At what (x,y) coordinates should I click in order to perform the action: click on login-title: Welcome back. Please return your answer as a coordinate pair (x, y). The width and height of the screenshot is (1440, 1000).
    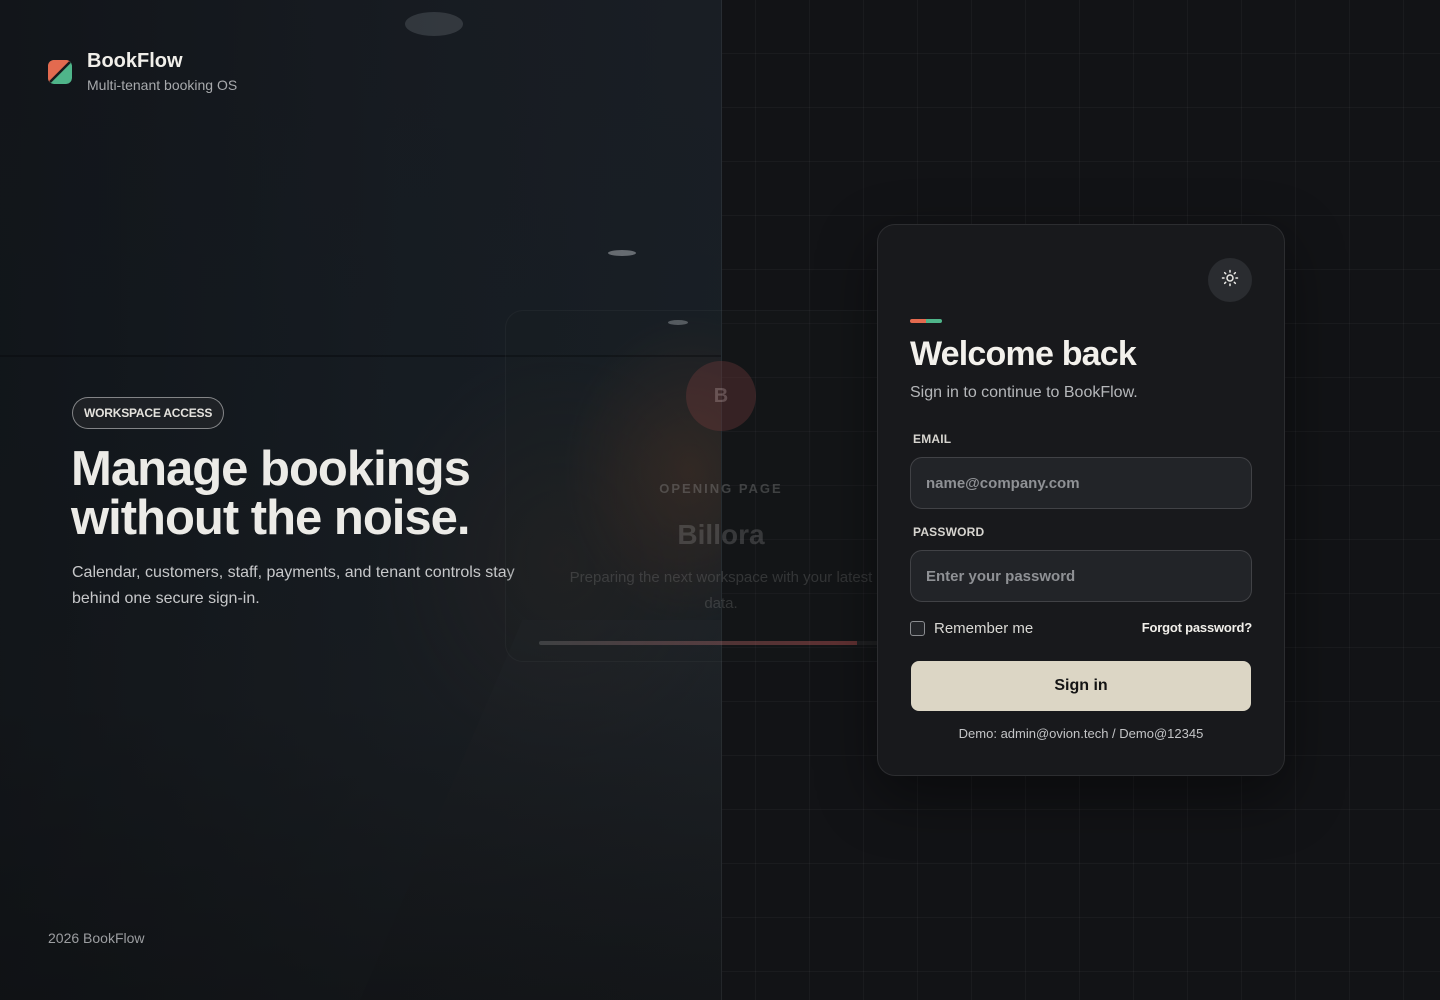
    Looking at the image, I should click on (1023, 354).